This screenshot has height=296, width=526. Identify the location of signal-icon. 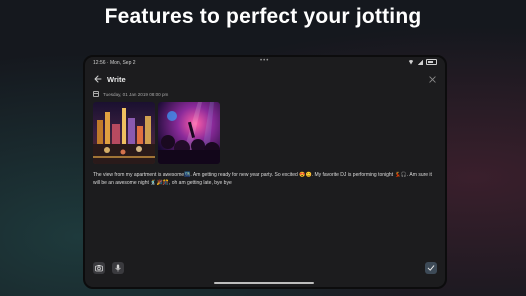
(420, 62).